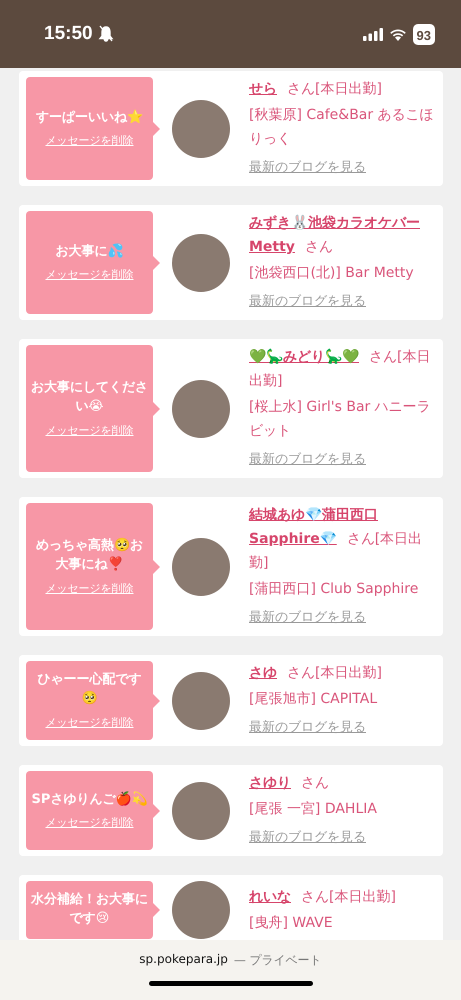  Describe the element at coordinates (89, 689) in the screenshot. I see `message-text: ひゃーー心配です🥺` at that location.